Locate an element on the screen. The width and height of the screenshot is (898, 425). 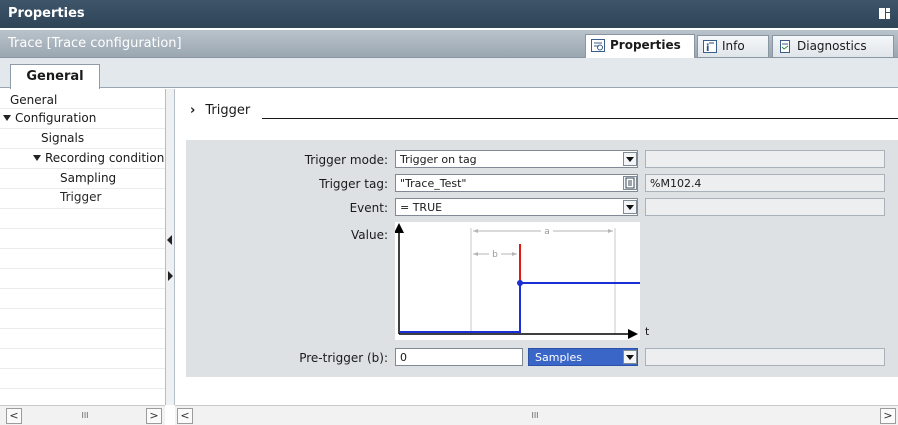
nav-item-label: Recording conditions is located at coordinates (108, 158).